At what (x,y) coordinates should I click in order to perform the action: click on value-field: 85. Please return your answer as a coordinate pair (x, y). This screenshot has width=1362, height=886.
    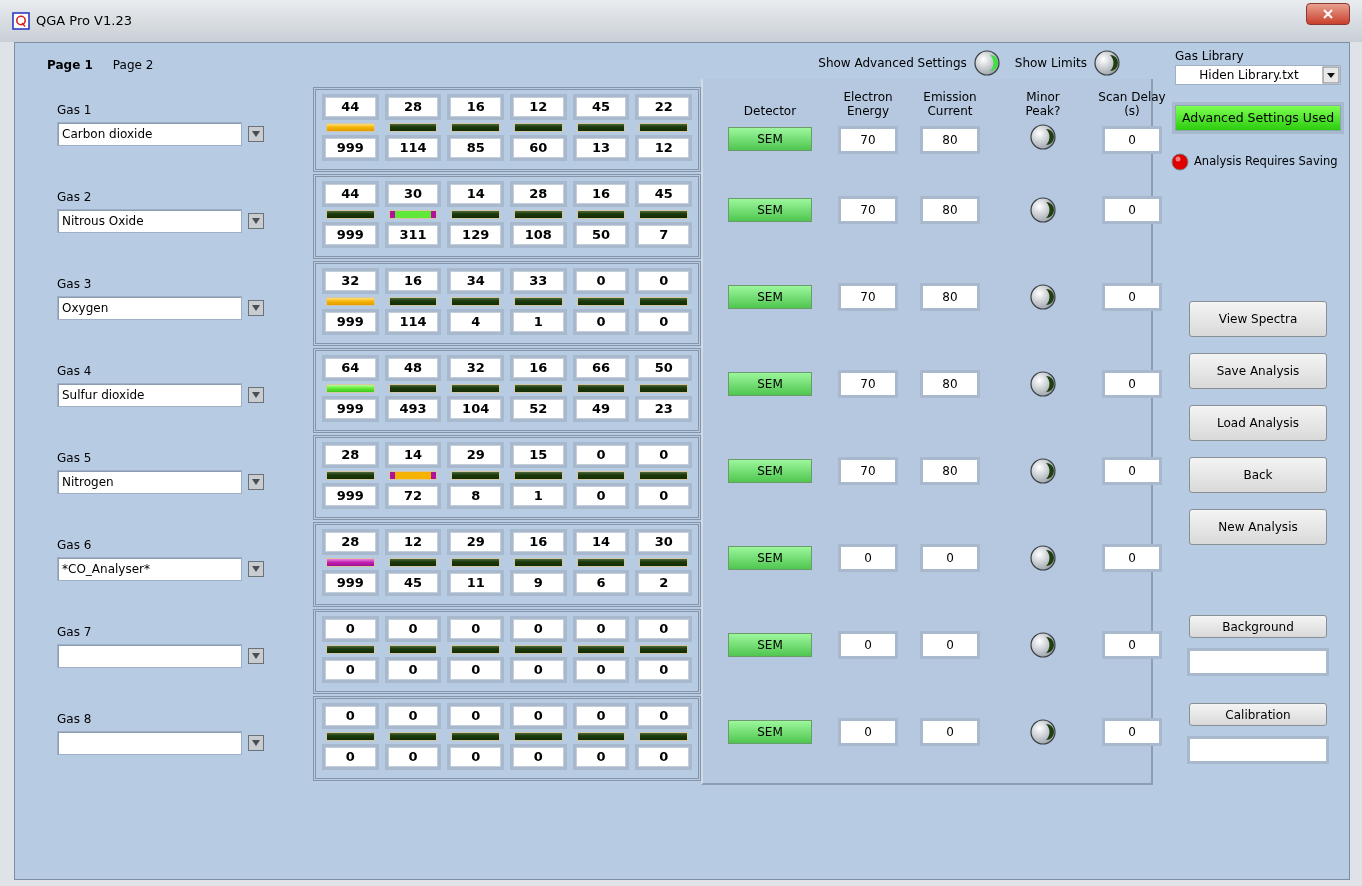
    Looking at the image, I should click on (475, 148).